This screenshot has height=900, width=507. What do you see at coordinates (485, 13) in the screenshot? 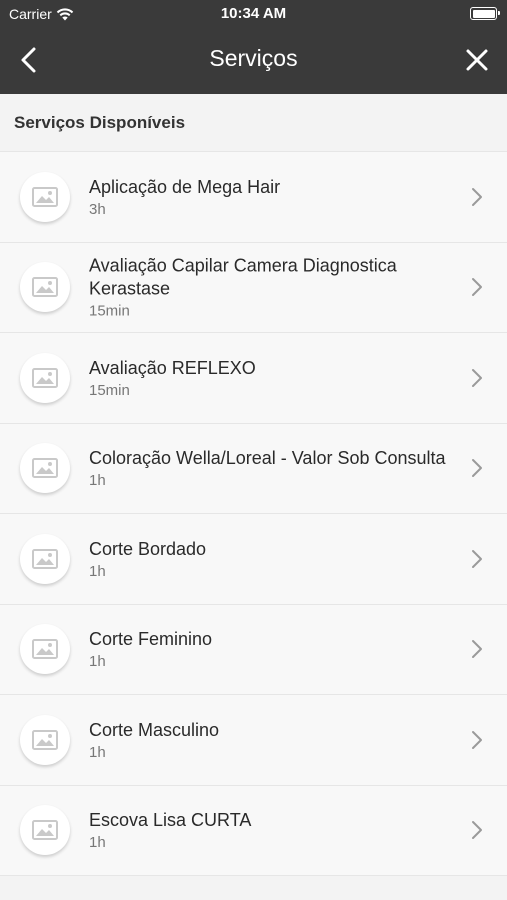
I see `battery-icon` at bounding box center [485, 13].